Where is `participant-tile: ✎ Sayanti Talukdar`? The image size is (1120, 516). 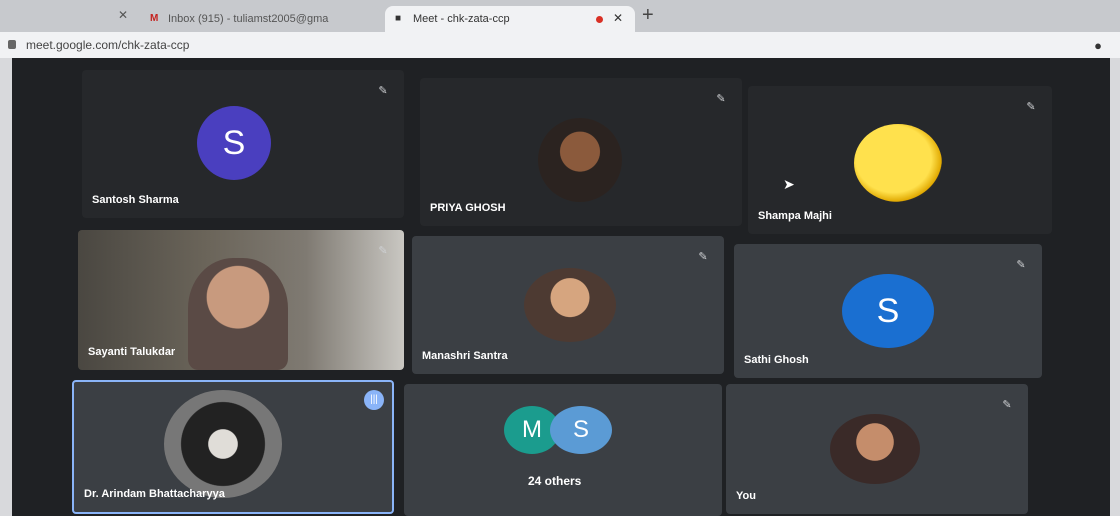 participant-tile: ✎ Sayanti Talukdar is located at coordinates (241, 300).